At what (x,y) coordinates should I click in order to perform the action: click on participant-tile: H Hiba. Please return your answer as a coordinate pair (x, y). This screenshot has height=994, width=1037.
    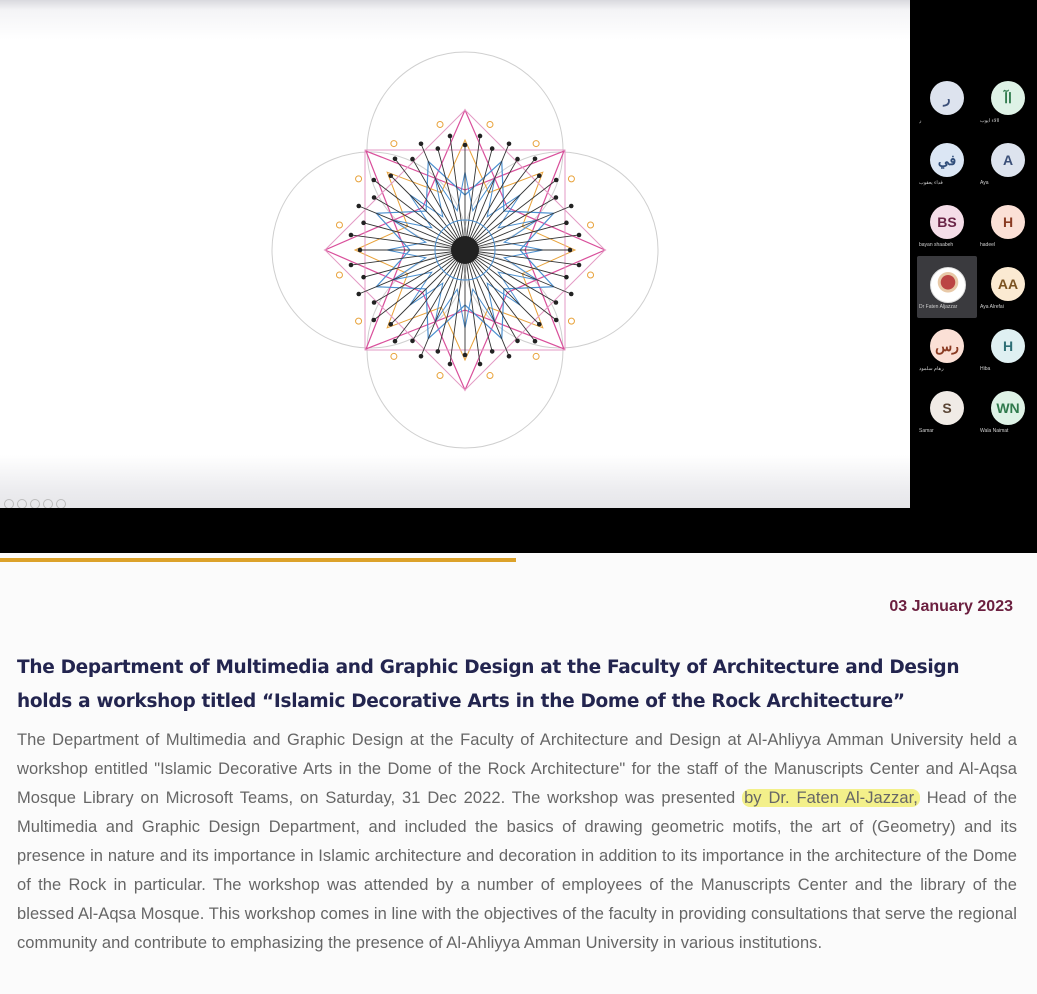
    Looking at the image, I should click on (1007, 349).